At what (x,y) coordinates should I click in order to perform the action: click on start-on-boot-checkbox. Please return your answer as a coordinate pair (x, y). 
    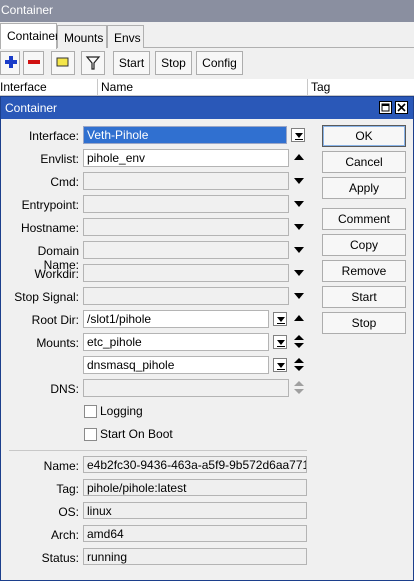
    Looking at the image, I should click on (90, 434).